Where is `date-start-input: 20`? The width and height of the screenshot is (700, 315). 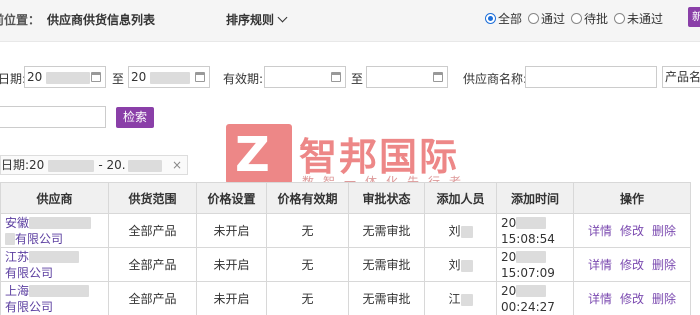
date-start-input: 20 is located at coordinates (65, 77).